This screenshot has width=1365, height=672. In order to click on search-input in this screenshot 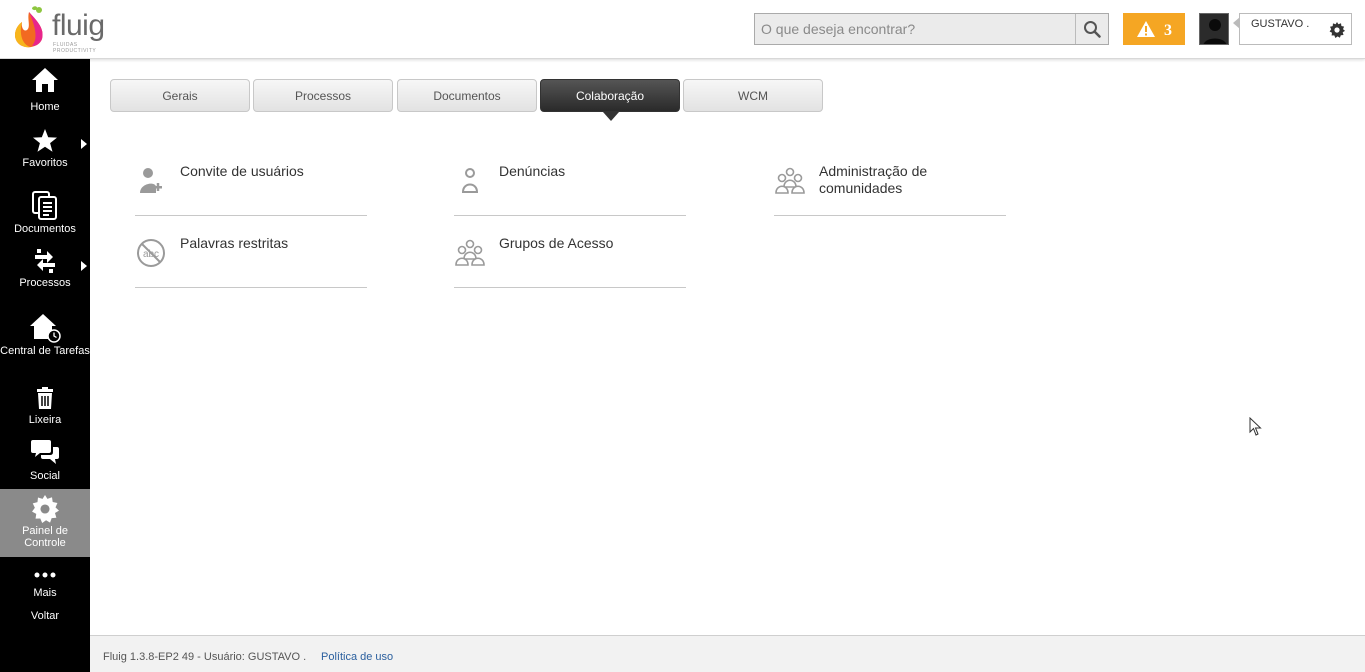, I will do `click(915, 29)`.